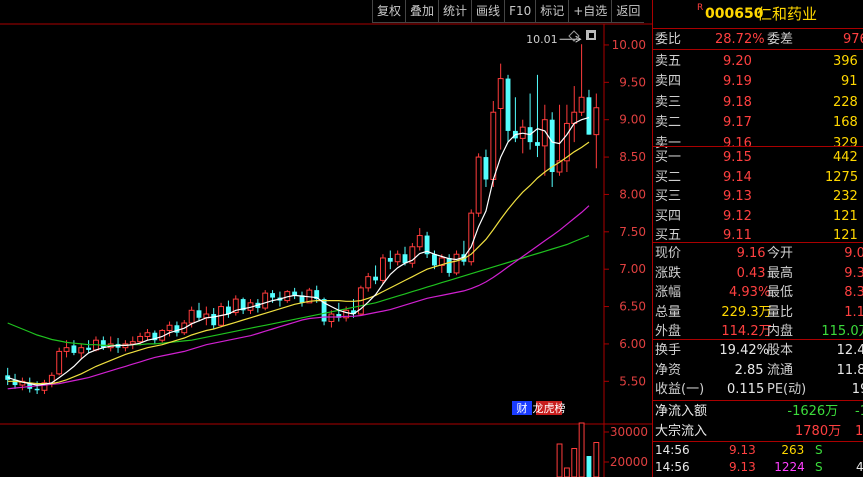 This screenshot has width=863, height=477. I want to click on bid-price: 9.13, so click(737, 197).